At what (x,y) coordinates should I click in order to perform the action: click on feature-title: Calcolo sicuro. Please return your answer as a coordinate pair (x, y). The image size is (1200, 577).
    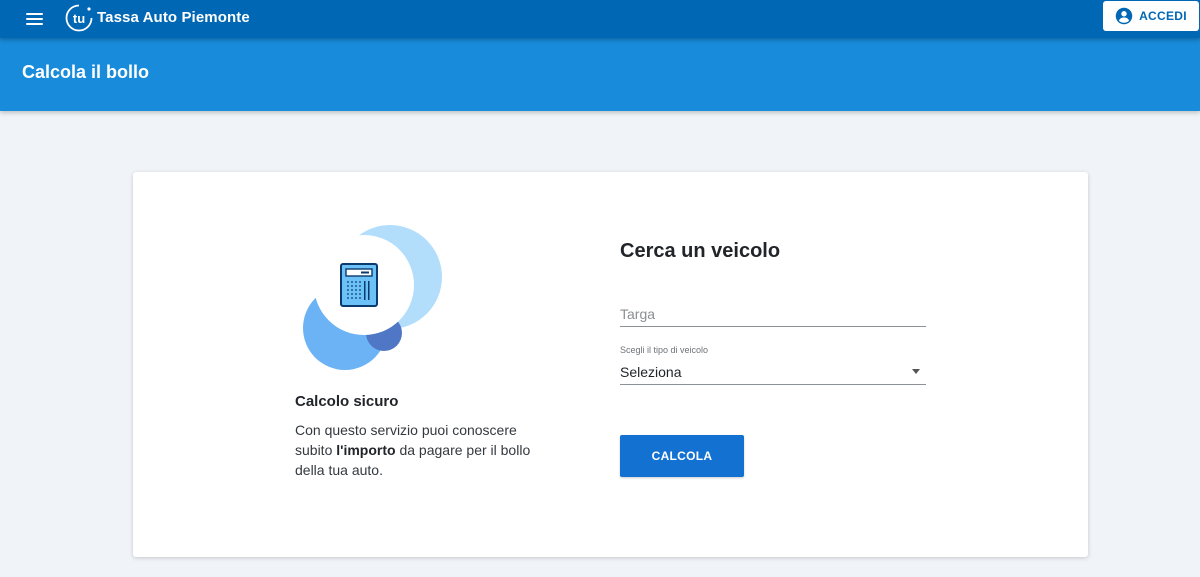
    Looking at the image, I should click on (347, 401).